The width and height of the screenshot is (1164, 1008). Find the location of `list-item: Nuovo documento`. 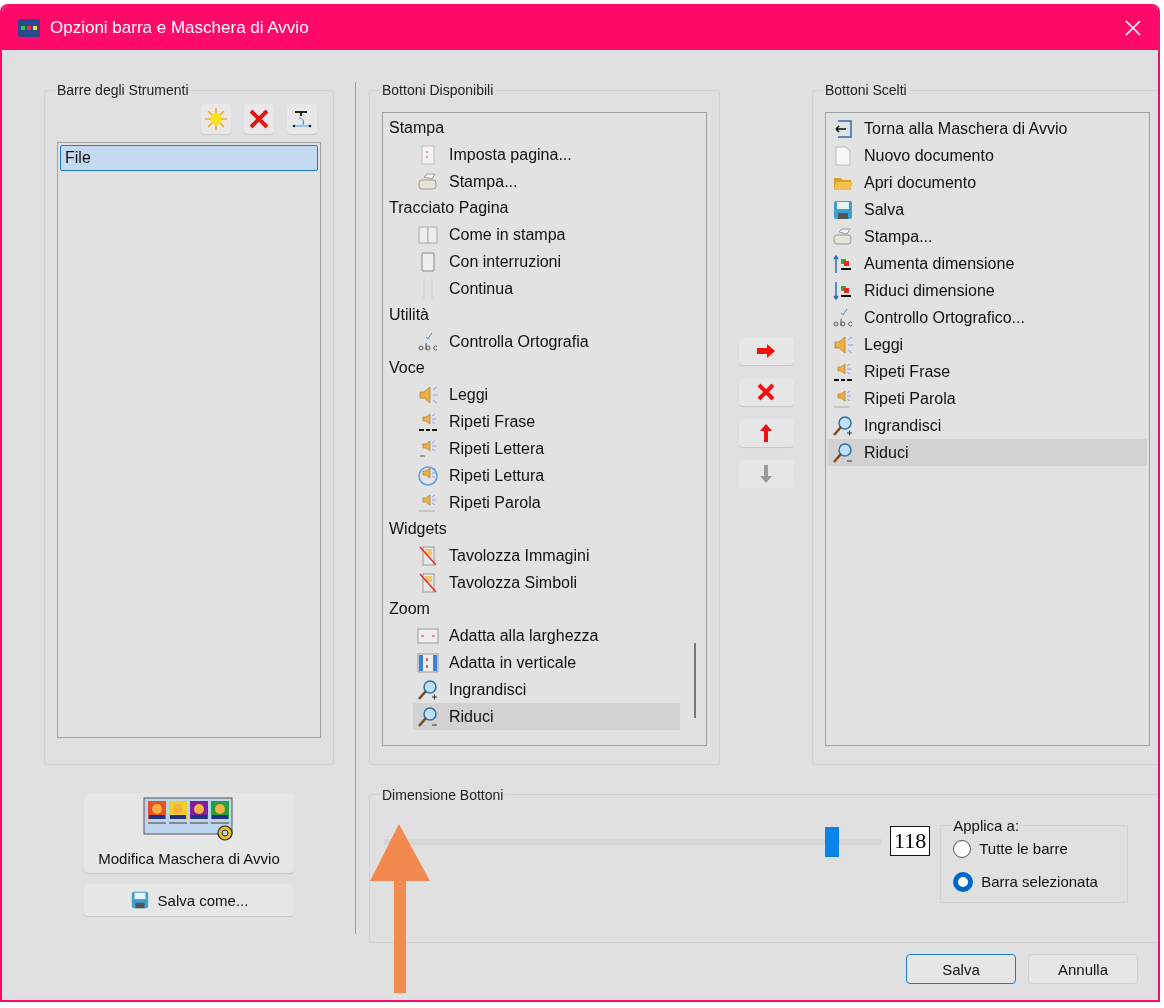

list-item: Nuovo documento is located at coordinates (987, 155).